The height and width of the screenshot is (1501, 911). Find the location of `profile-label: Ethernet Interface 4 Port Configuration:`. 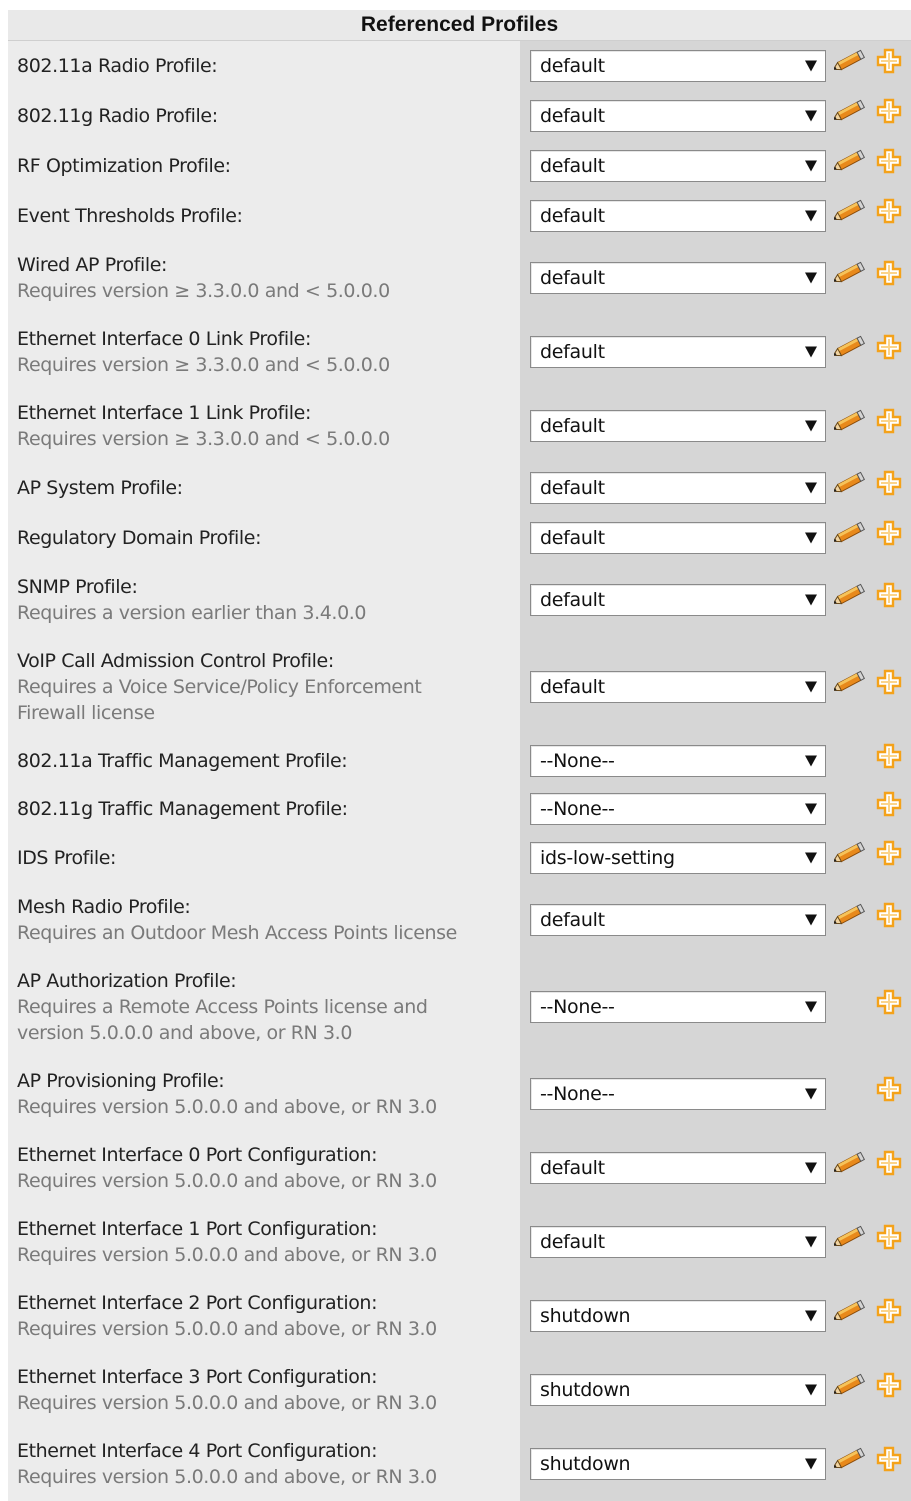

profile-label: Ethernet Interface 4 Port Configuration: is located at coordinates (197, 1451).